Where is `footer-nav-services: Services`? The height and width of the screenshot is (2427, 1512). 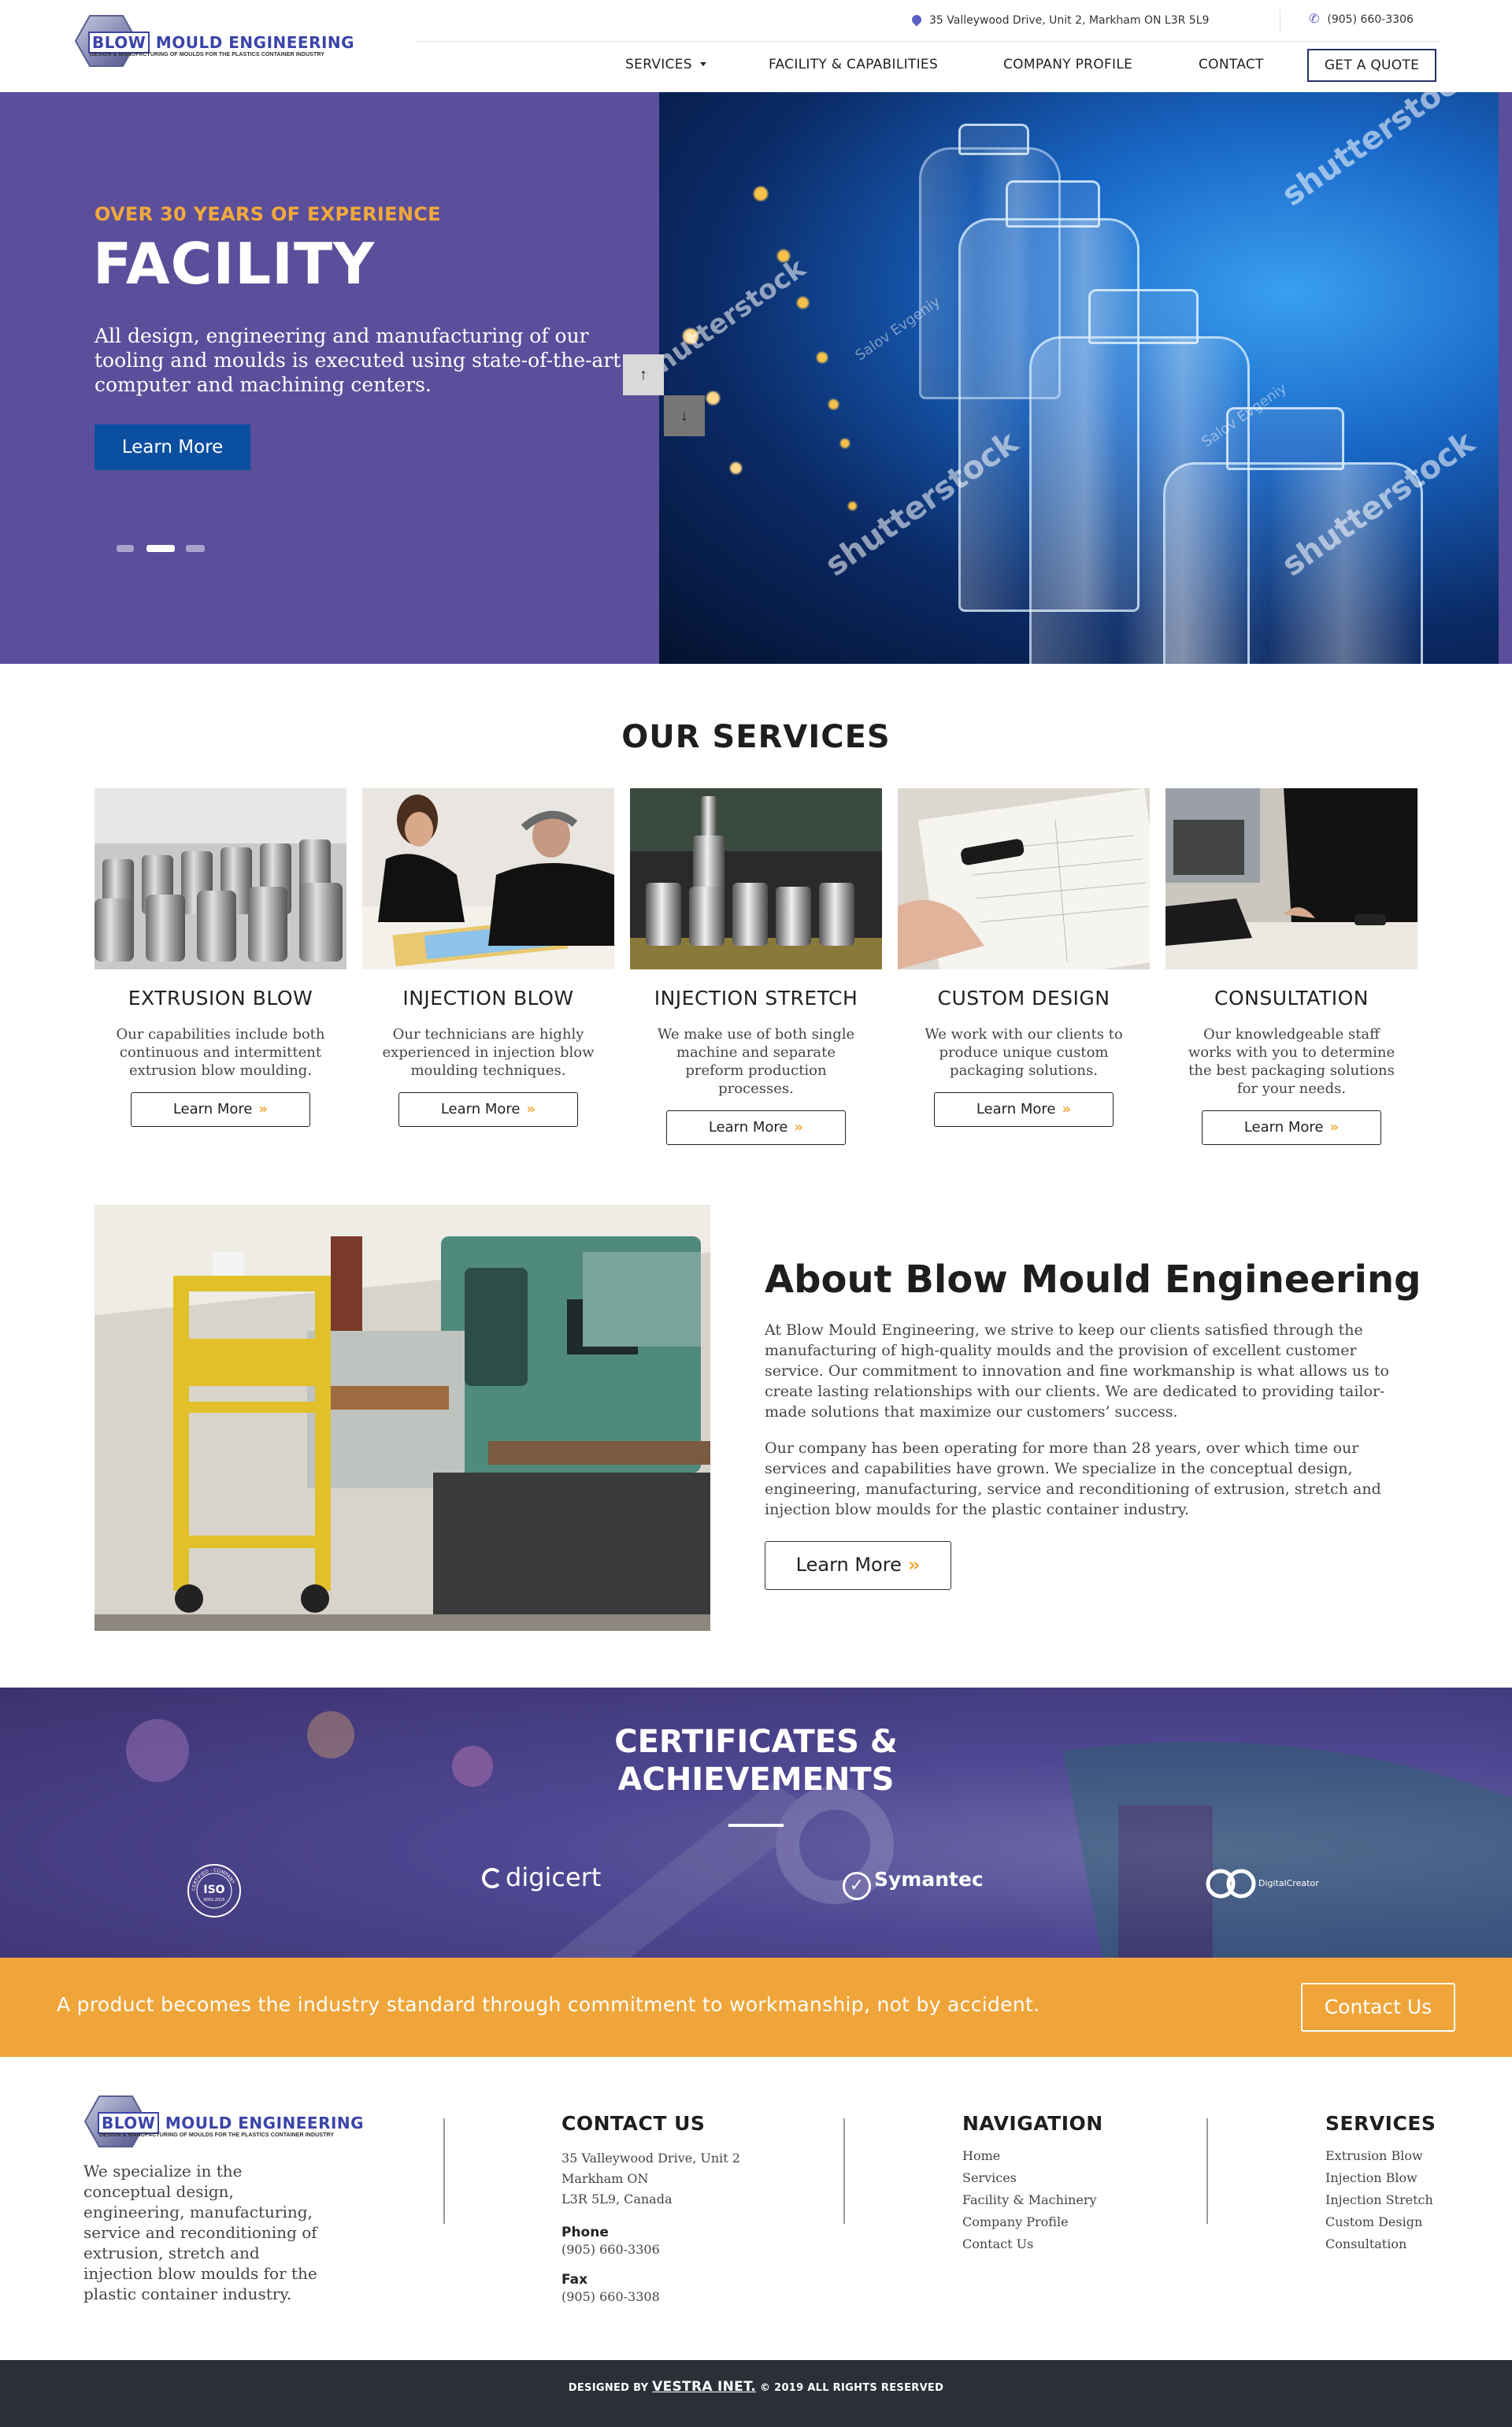 footer-nav-services: Services is located at coordinates (1029, 2178).